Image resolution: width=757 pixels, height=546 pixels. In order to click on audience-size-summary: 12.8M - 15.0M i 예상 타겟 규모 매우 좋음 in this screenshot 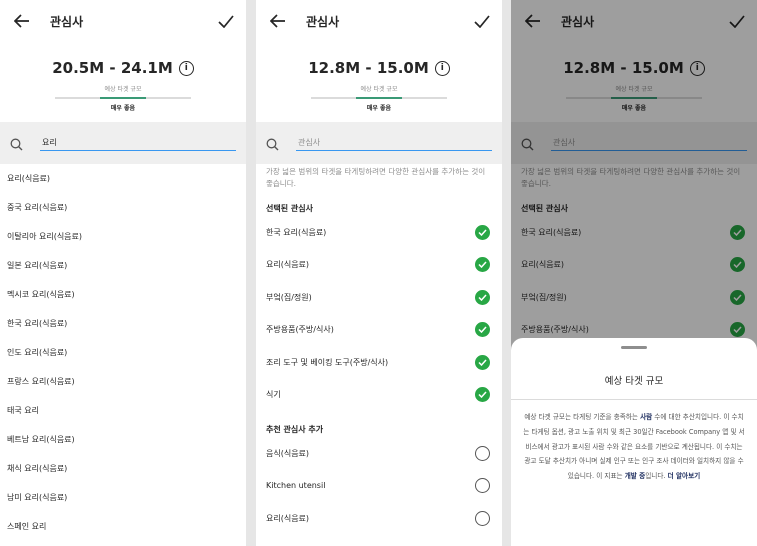, I will do `click(379, 82)`.